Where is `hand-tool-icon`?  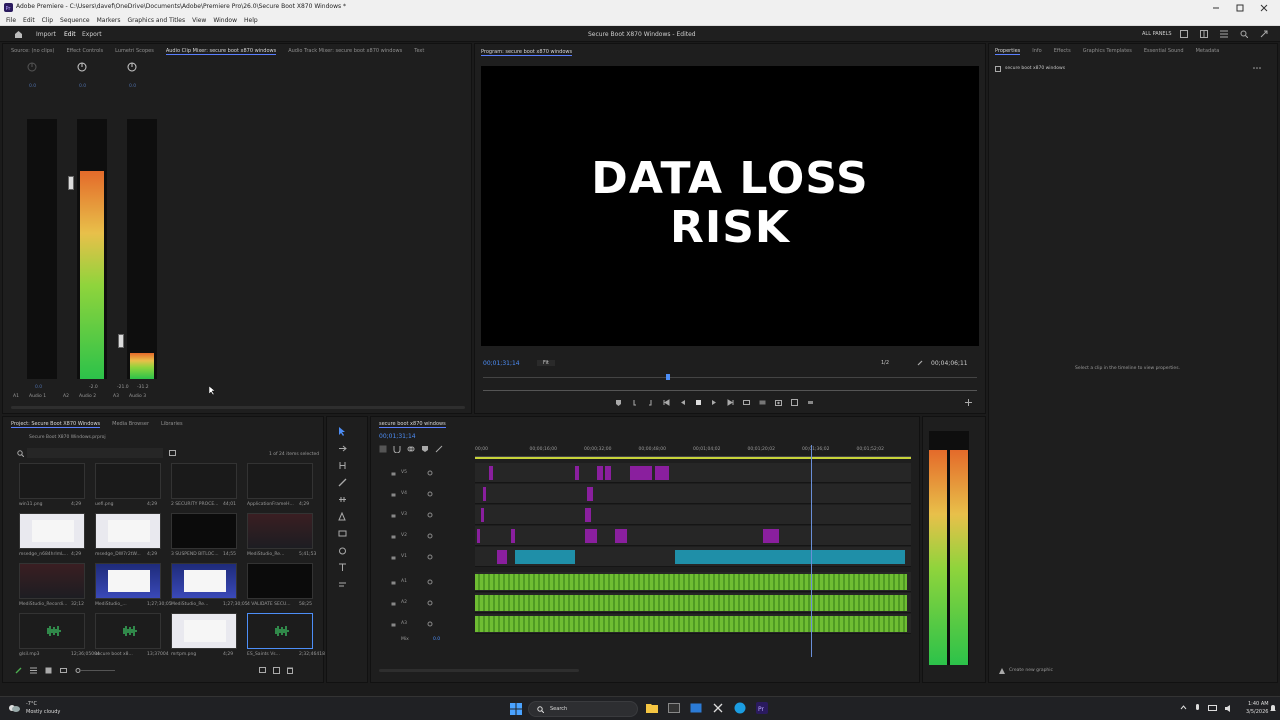 hand-tool-icon is located at coordinates (342, 550).